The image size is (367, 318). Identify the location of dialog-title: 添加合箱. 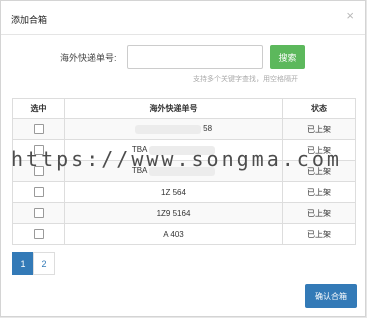
(29, 20).